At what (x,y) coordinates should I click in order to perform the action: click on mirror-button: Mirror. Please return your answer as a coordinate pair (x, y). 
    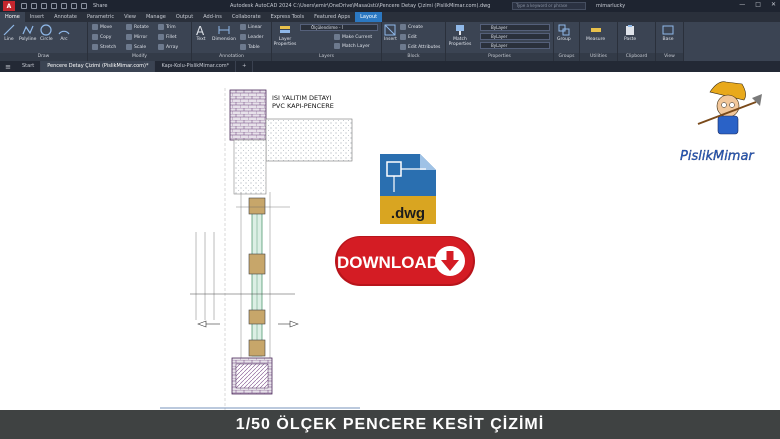
    Looking at the image, I should click on (136, 37).